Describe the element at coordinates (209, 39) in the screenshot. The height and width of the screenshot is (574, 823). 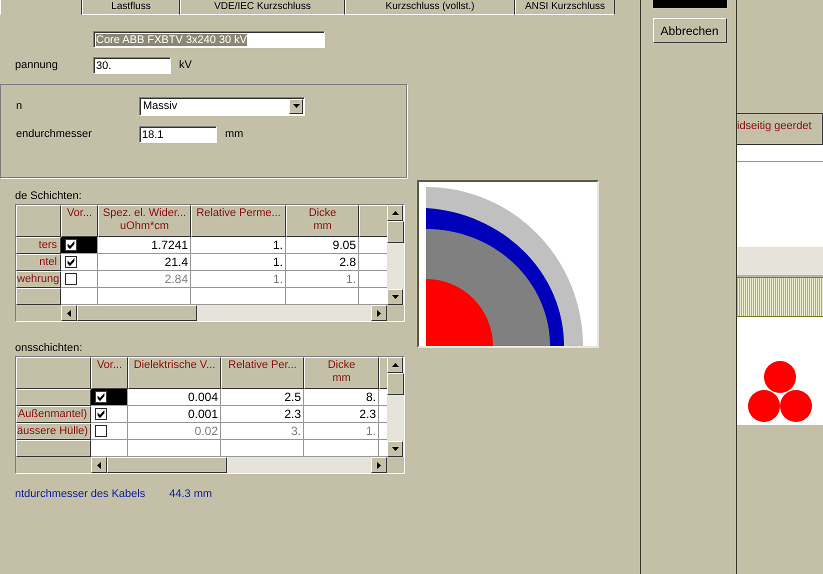
I see `text-field: Core ABB FXBTV 3x240 30 kV` at that location.